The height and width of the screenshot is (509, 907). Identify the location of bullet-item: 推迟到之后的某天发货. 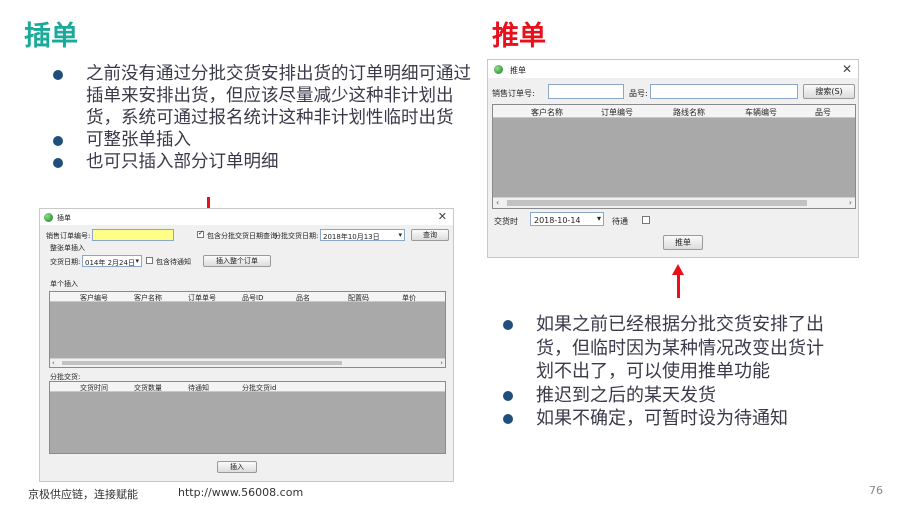
(667, 396).